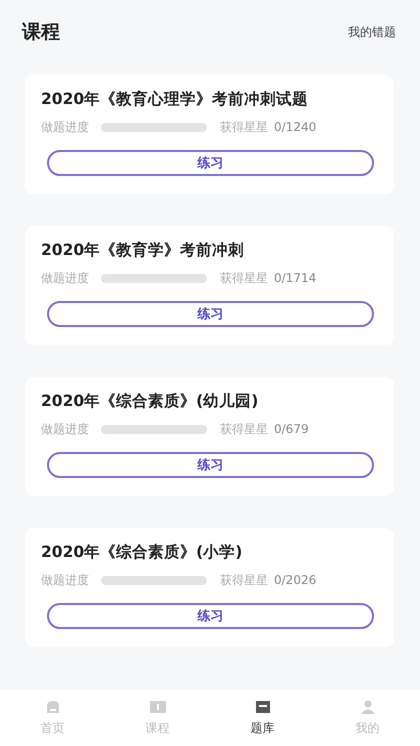 The width and height of the screenshot is (420, 746). Describe the element at coordinates (142, 552) in the screenshot. I see `course-title: 2020年《综合素质》(小学)` at that location.